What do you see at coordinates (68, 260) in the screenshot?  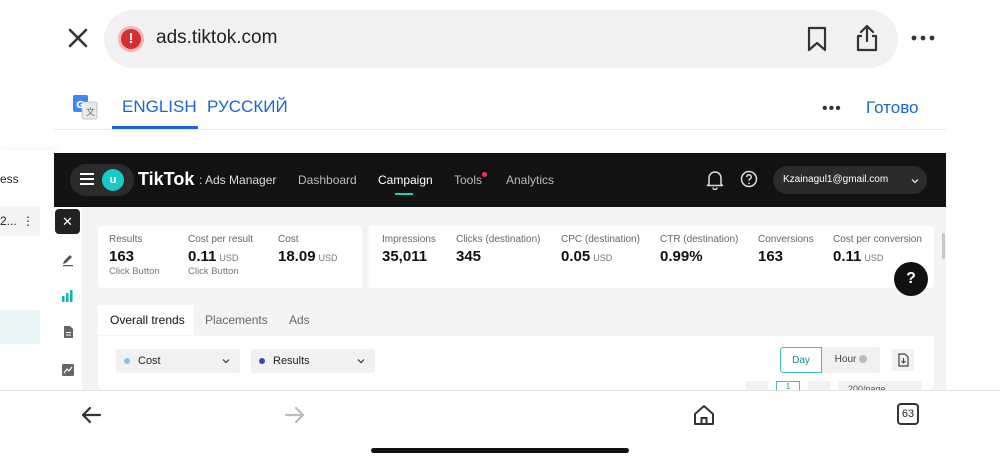 I see `edit-icon` at bounding box center [68, 260].